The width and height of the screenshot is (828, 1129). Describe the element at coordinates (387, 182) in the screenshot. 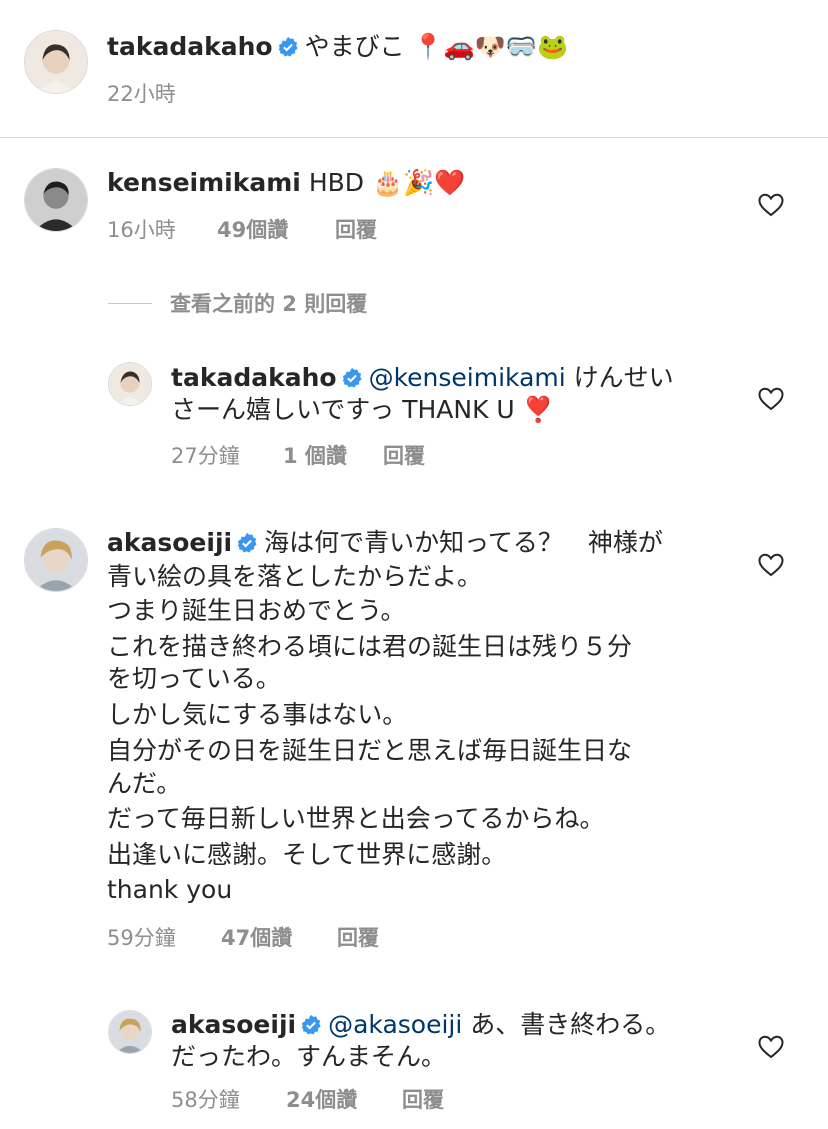

I see `comment-body: HBD 🎂🎉❤️` at that location.